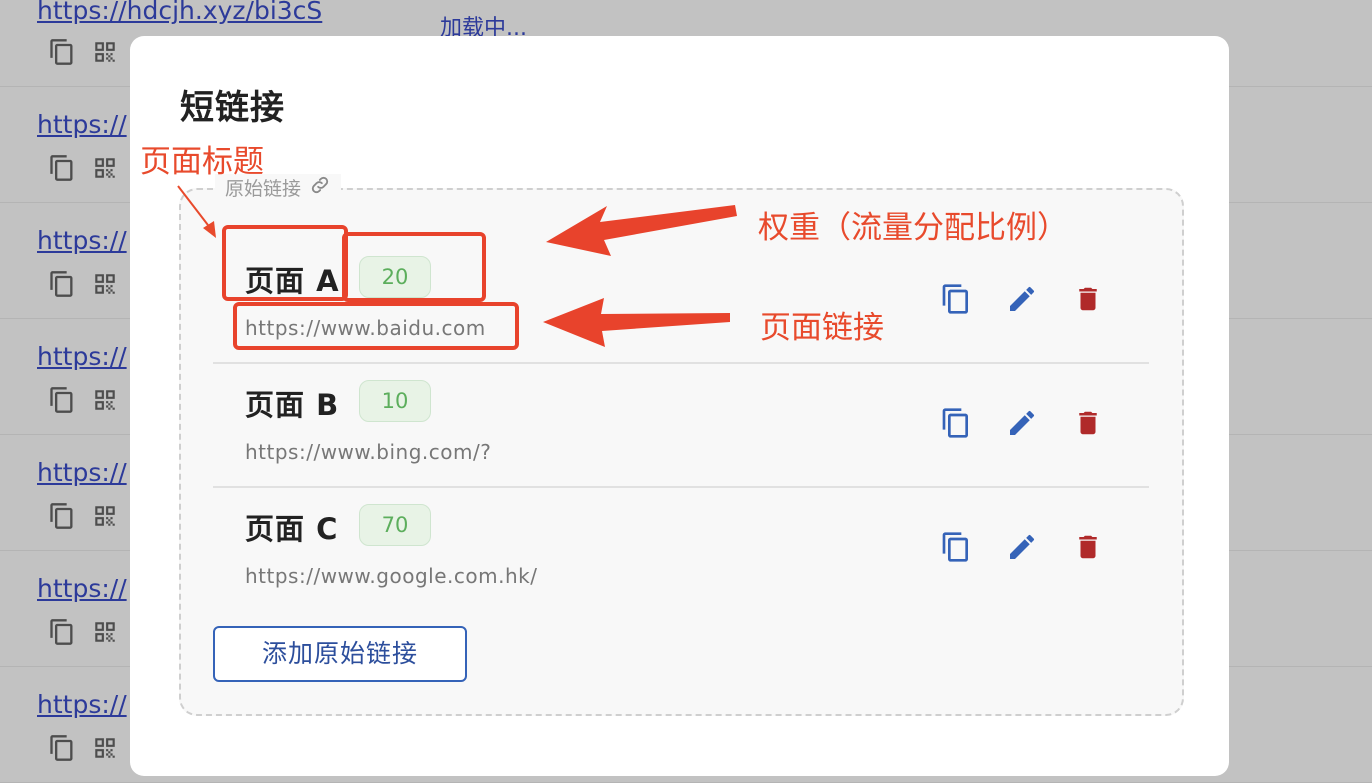 This screenshot has width=1372, height=783. Describe the element at coordinates (202, 162) in the screenshot. I see `annotation-page-title: 页面标题` at that location.